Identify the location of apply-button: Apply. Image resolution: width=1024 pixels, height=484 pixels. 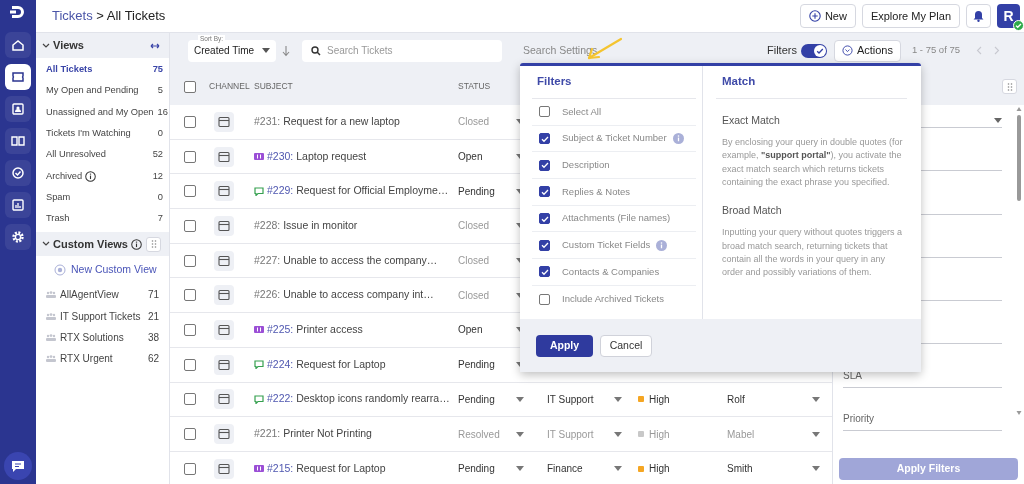
(564, 345).